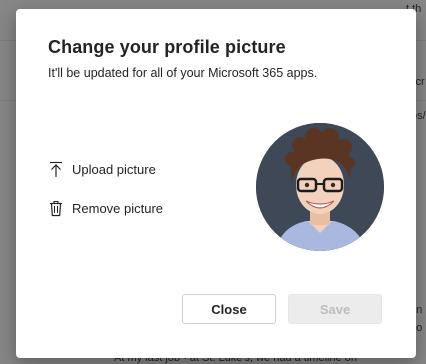 The height and width of the screenshot is (364, 426). I want to click on close-button: Close, so click(229, 309).